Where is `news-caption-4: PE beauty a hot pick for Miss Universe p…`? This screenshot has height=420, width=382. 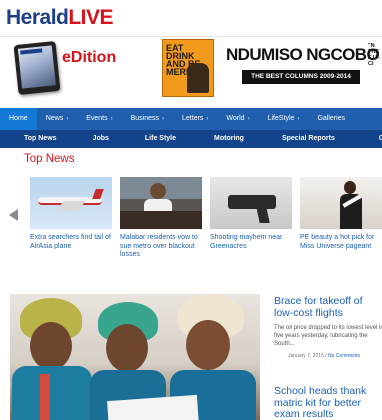 news-caption-4: PE beauty a hot pick for Miss Universe p… is located at coordinates (341, 242).